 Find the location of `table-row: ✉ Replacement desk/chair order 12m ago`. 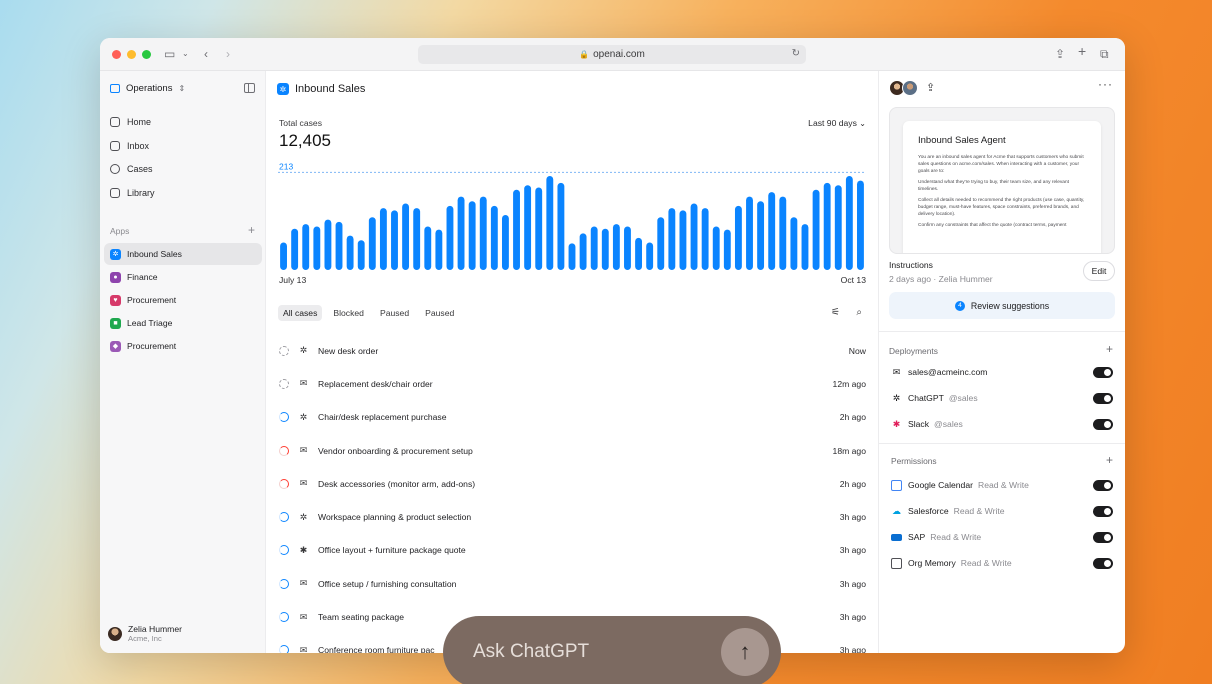

table-row: ✉ Replacement desk/chair order 12m ago is located at coordinates (572, 383).